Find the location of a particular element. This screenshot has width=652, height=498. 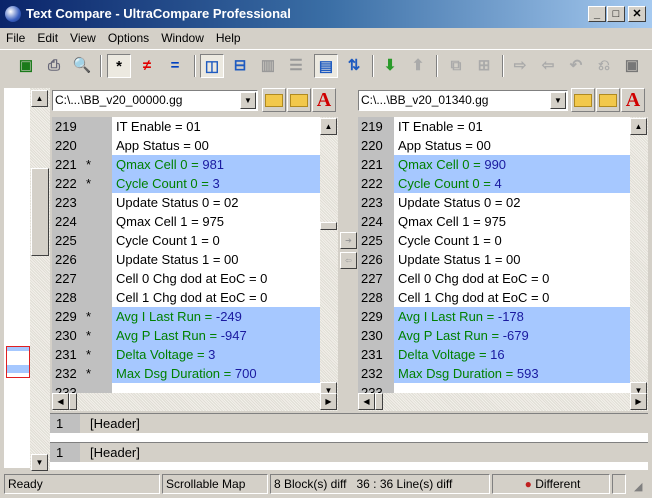

tree-icon: ⊞ is located at coordinates (484, 66).